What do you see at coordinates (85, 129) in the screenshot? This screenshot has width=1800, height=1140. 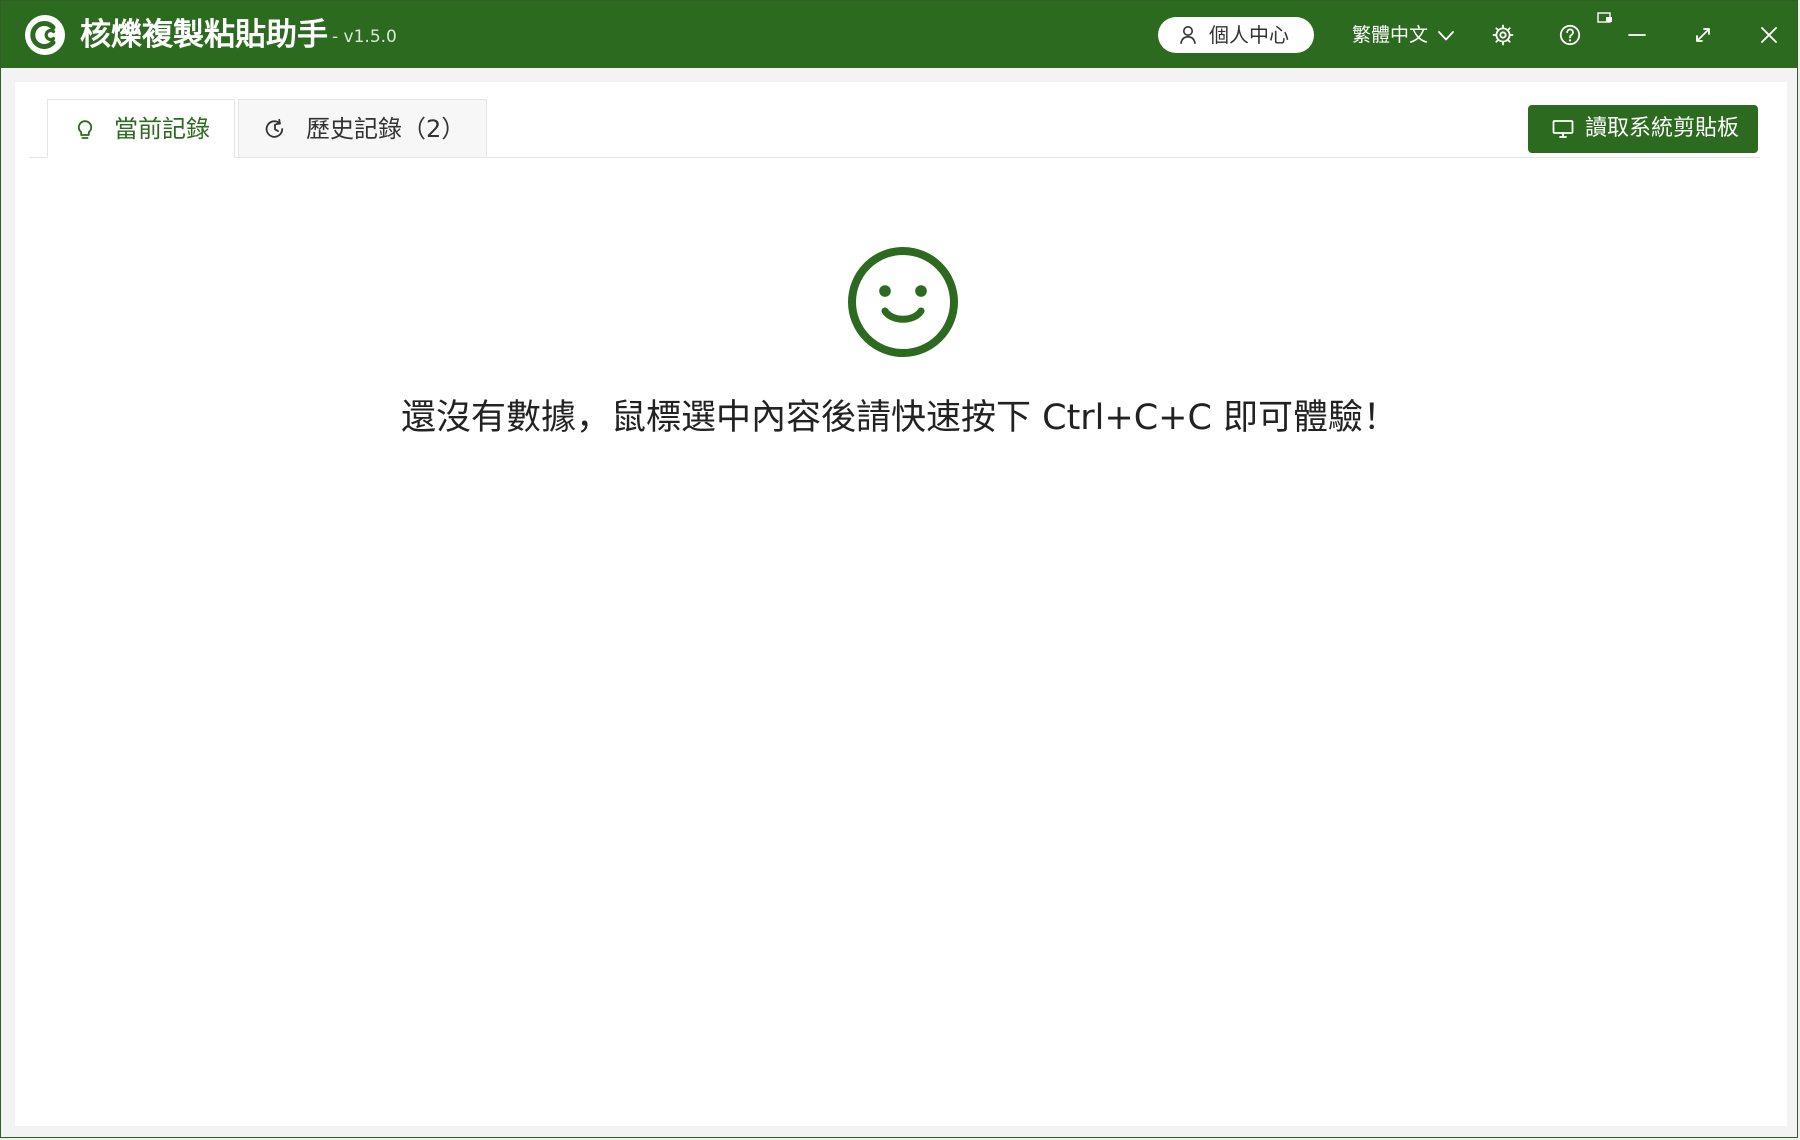 I see `lightbulb-icon` at bounding box center [85, 129].